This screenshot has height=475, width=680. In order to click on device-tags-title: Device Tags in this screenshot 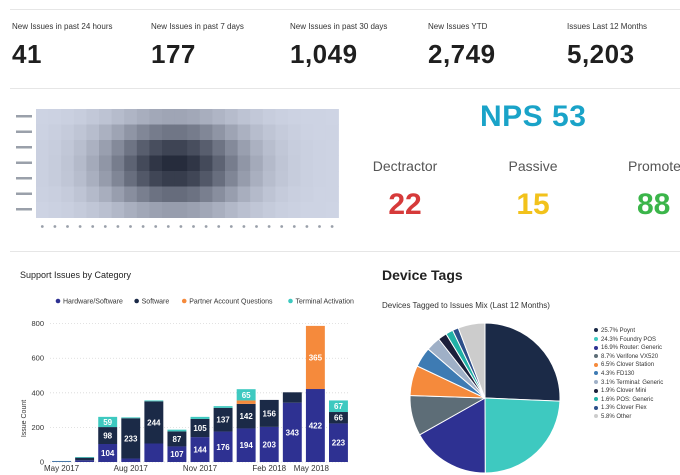, I will do `click(422, 275)`.